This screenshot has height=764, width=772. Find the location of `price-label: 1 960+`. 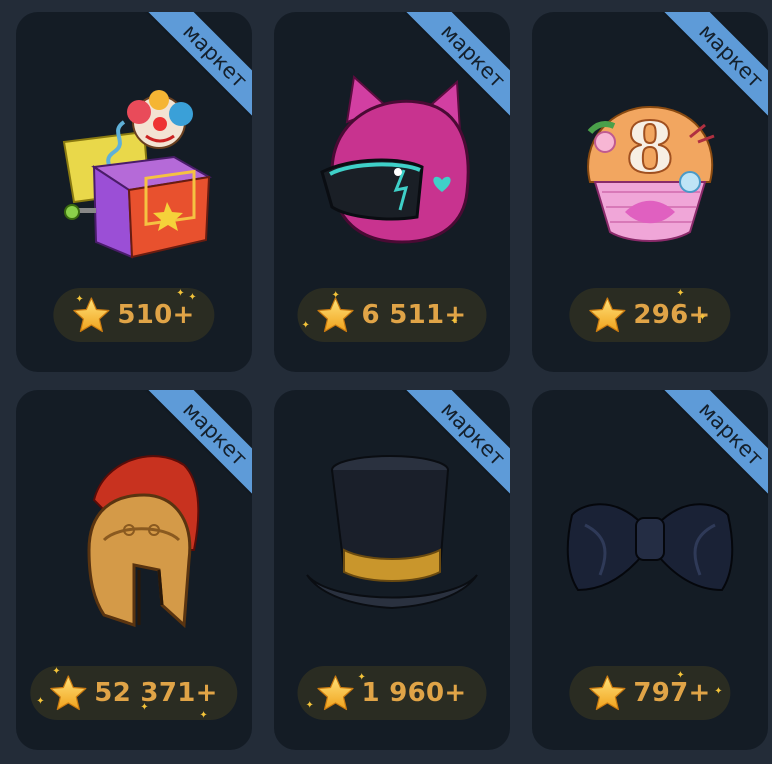

price-label: 1 960+ is located at coordinates (414, 693).